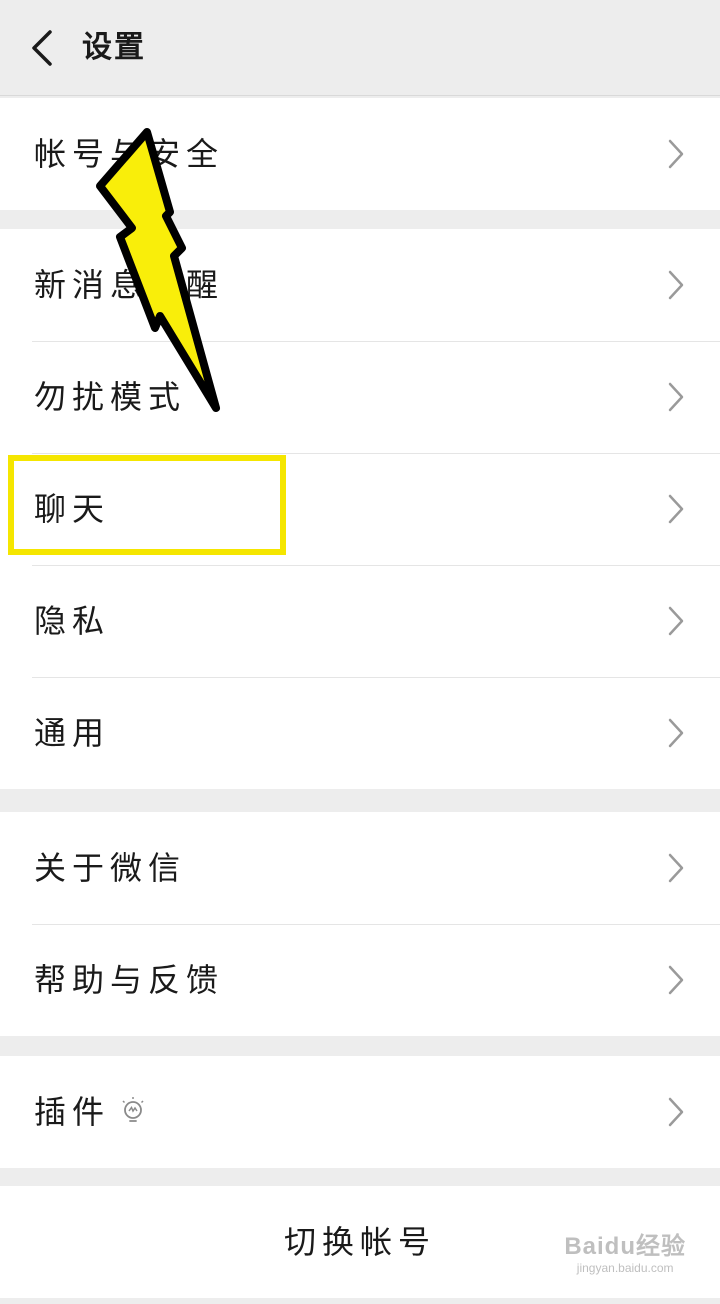 Image resolution: width=720 pixels, height=1304 pixels. What do you see at coordinates (129, 154) in the screenshot?
I see `settings-item-label: 帐号与安全` at bounding box center [129, 154].